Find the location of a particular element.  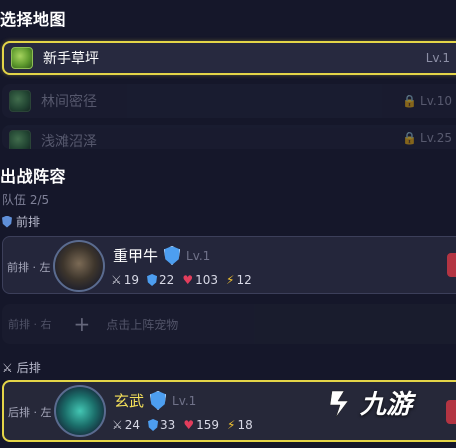

slot-tag: 前排 · 左 is located at coordinates (29, 267).